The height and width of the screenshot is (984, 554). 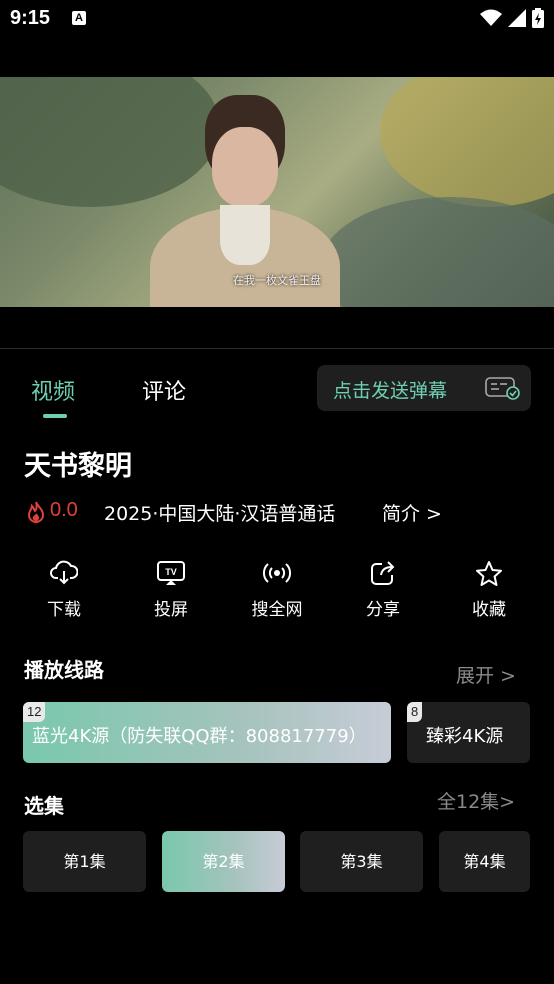 What do you see at coordinates (36, 514) in the screenshot?
I see `fire-icon` at bounding box center [36, 514].